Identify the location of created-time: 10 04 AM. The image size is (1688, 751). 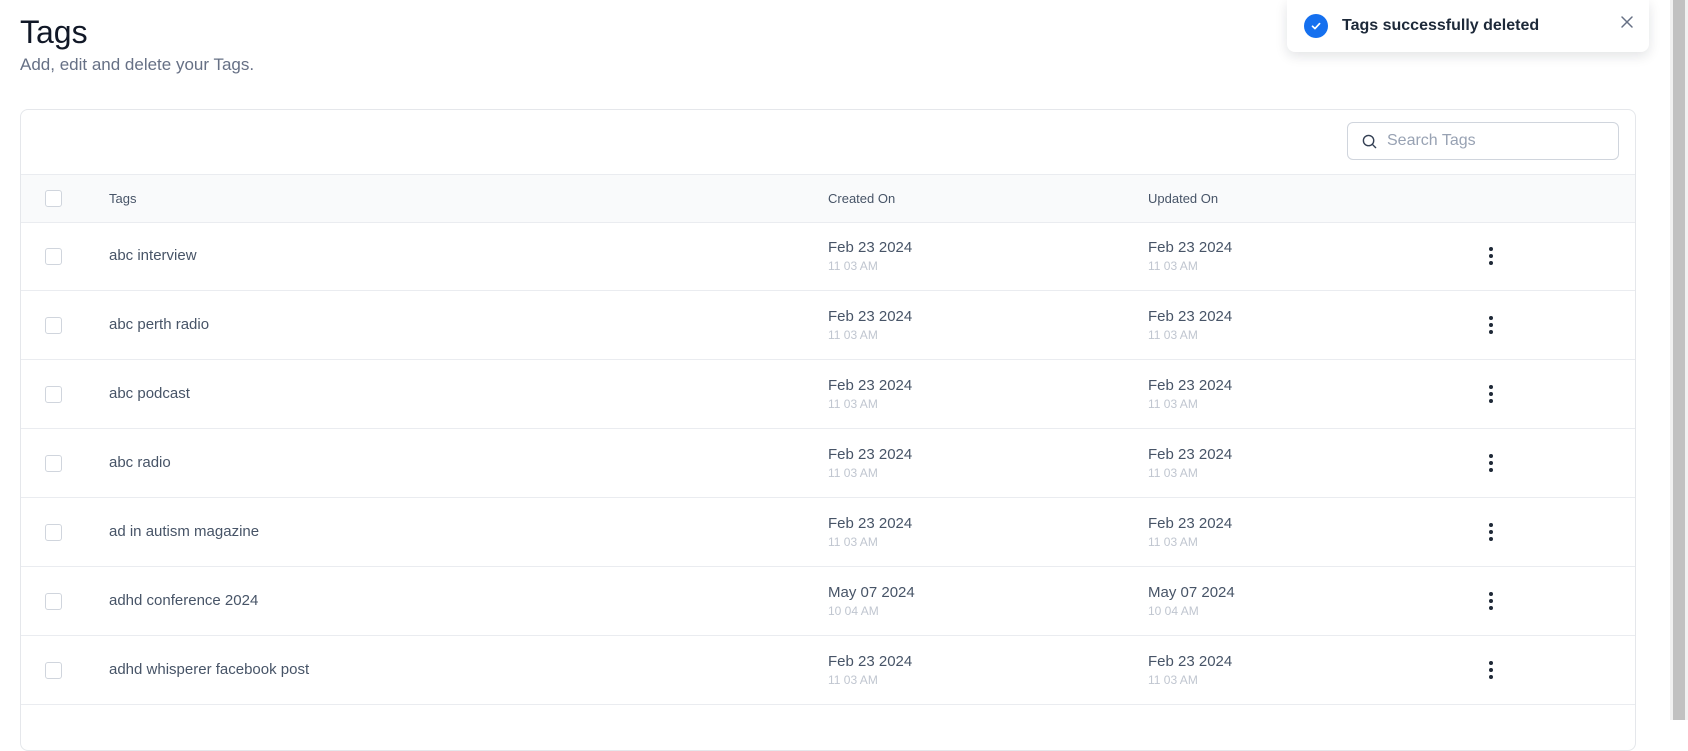
(853, 611).